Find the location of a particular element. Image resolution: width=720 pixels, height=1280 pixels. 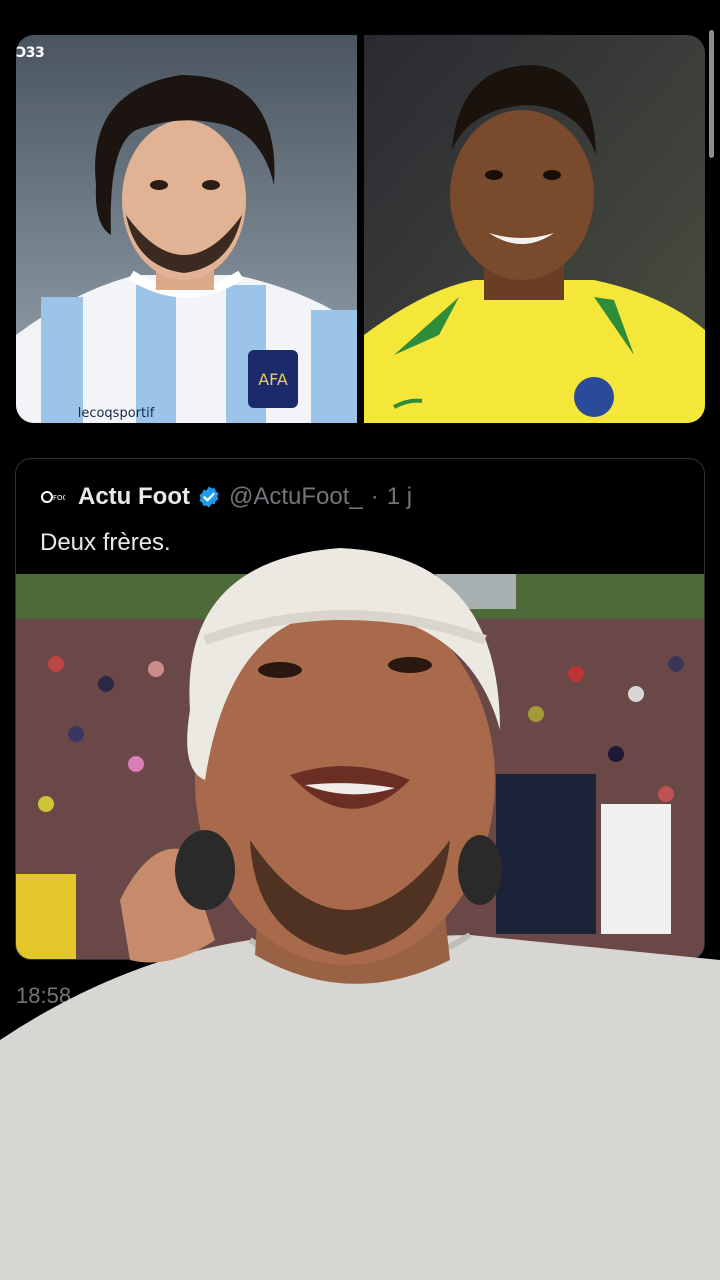

player-brazil-photo is located at coordinates (534, 229).